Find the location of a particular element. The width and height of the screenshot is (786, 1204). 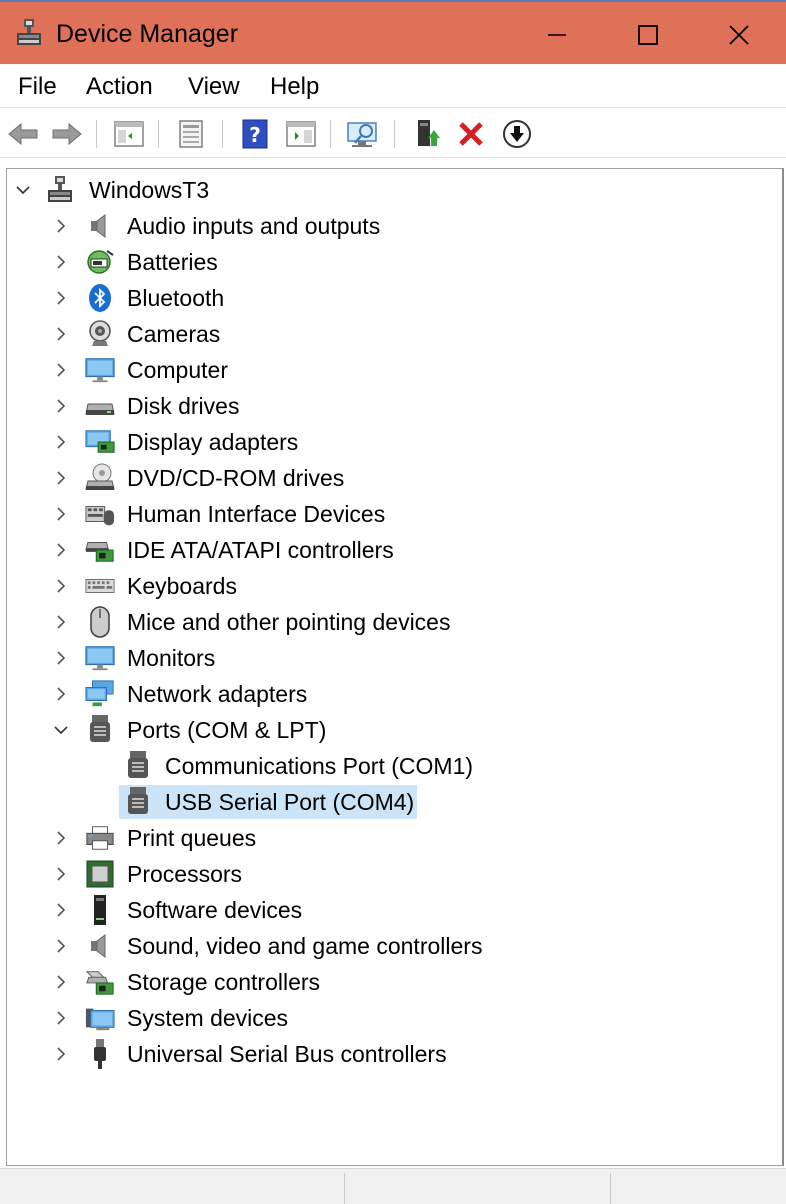

tree-category: Storage controllers is located at coordinates (395, 982).